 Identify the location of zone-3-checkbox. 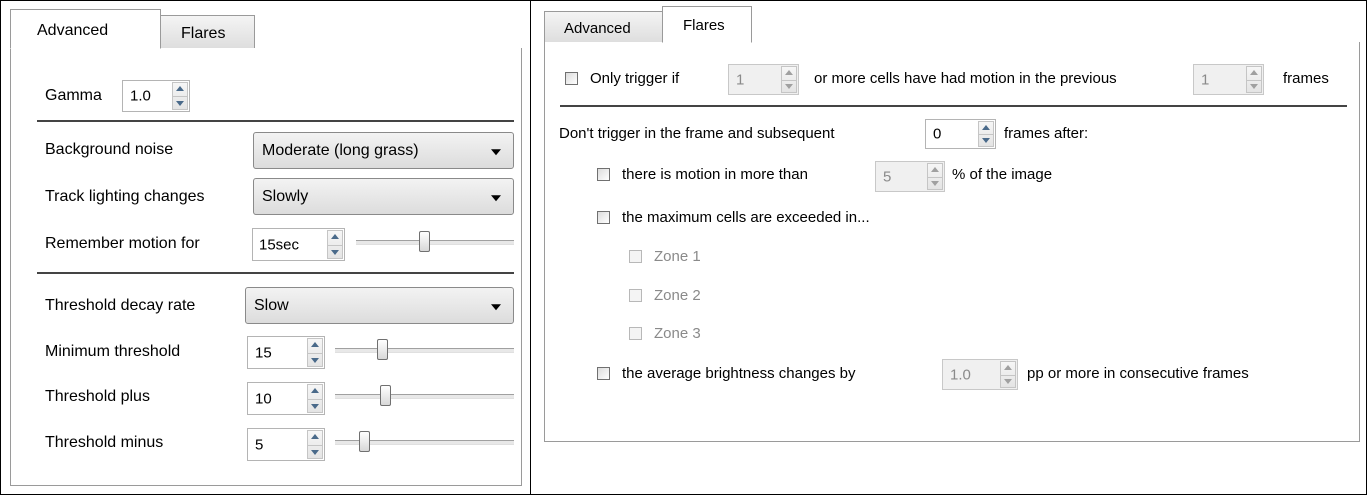
(635, 333).